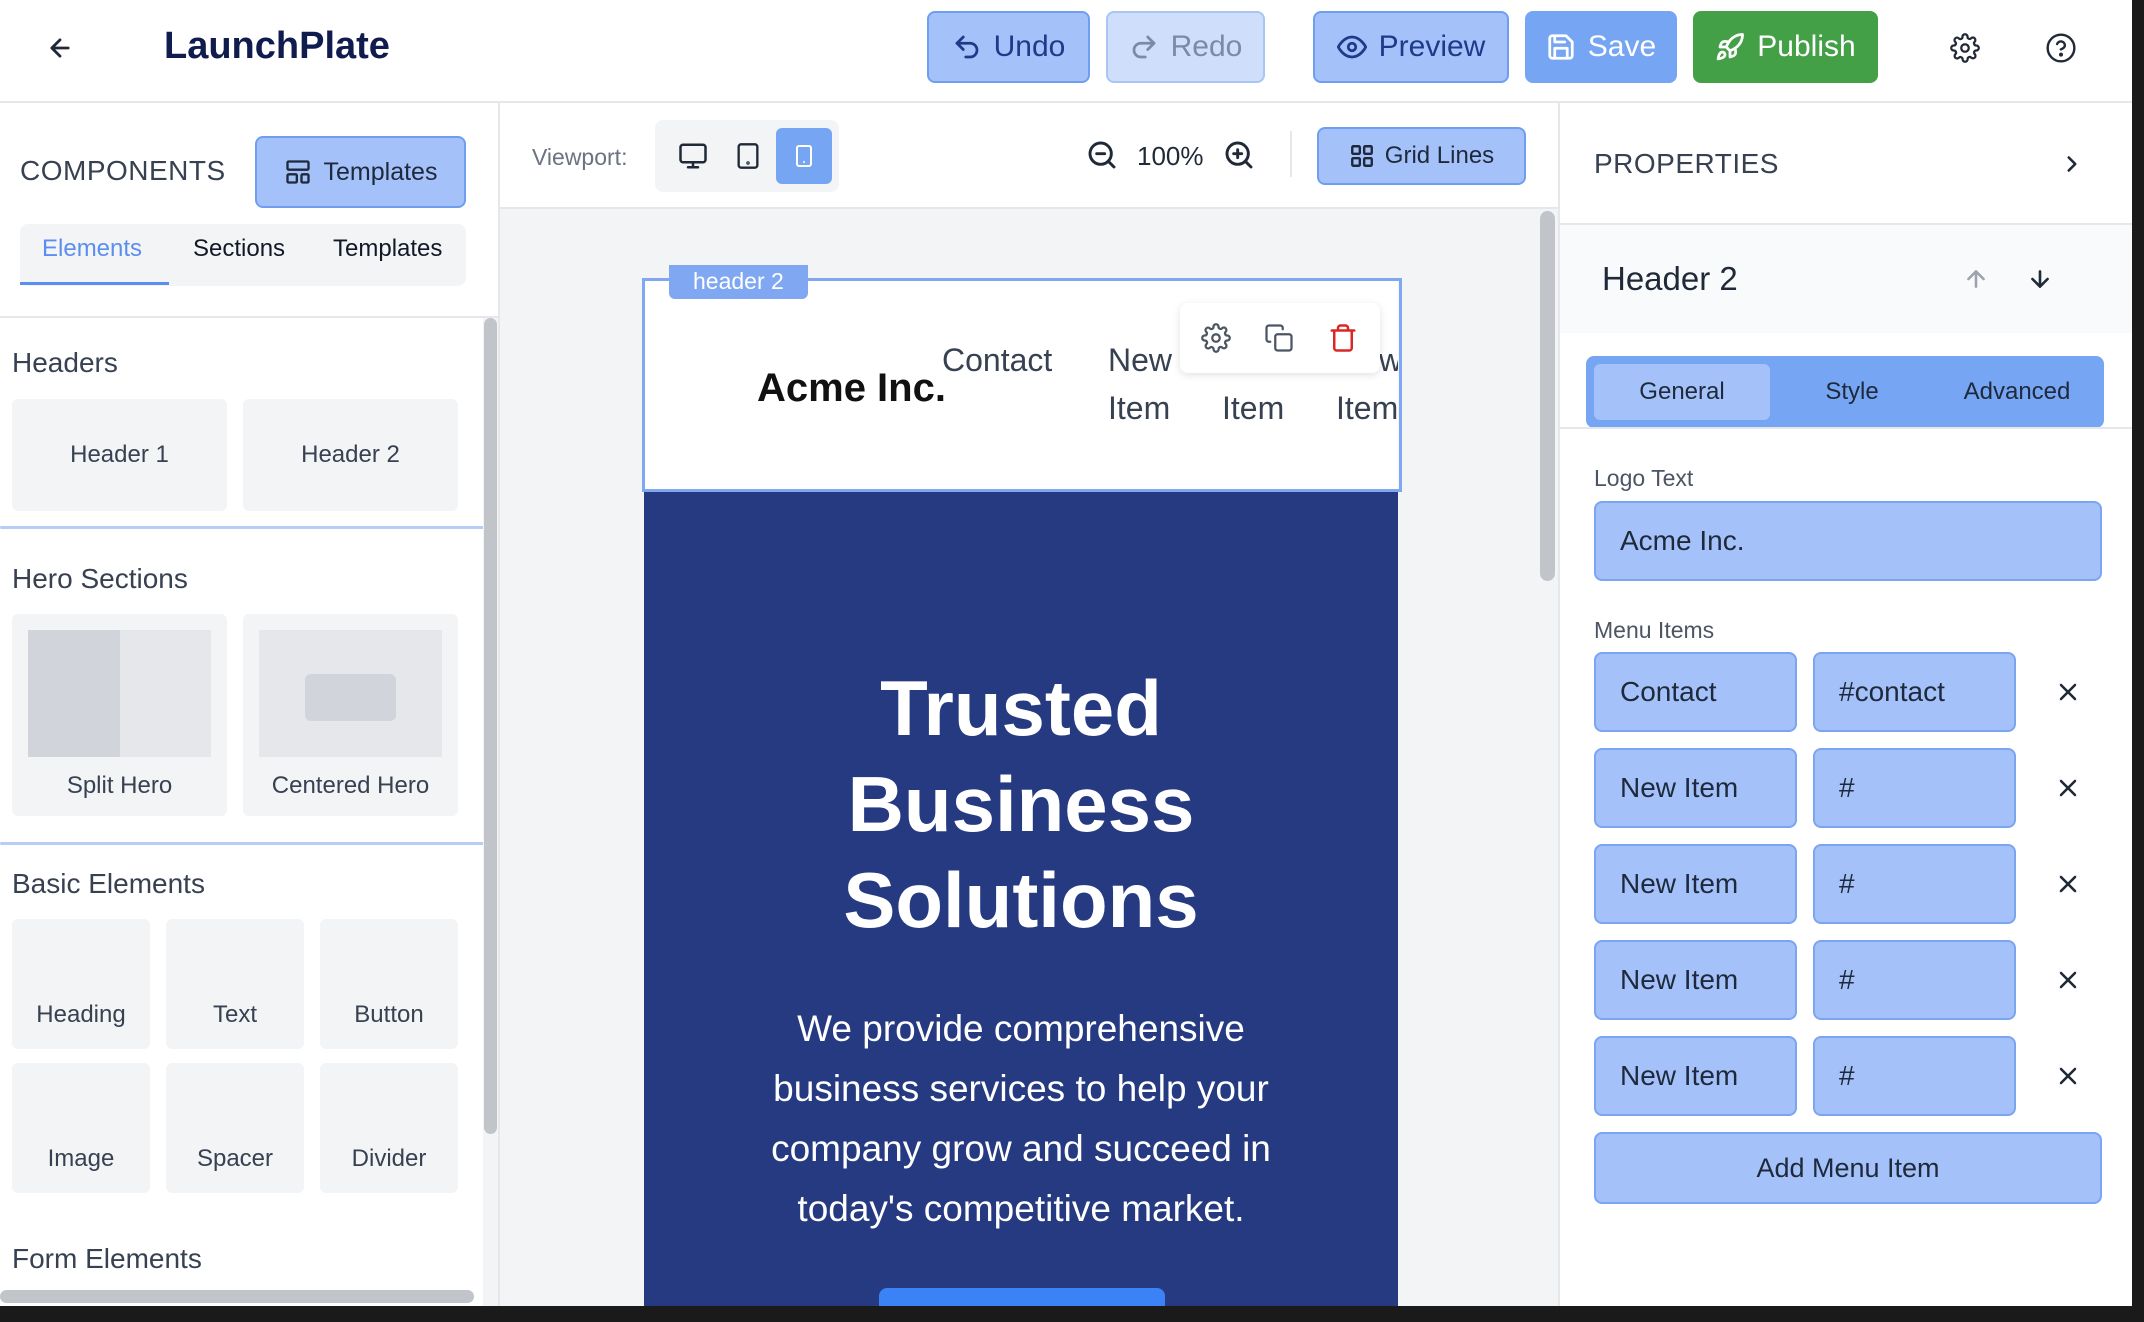 This screenshot has width=2144, height=1322. Describe the element at coordinates (119, 715) in the screenshot. I see `component-card-split-hero: Split Hero` at that location.